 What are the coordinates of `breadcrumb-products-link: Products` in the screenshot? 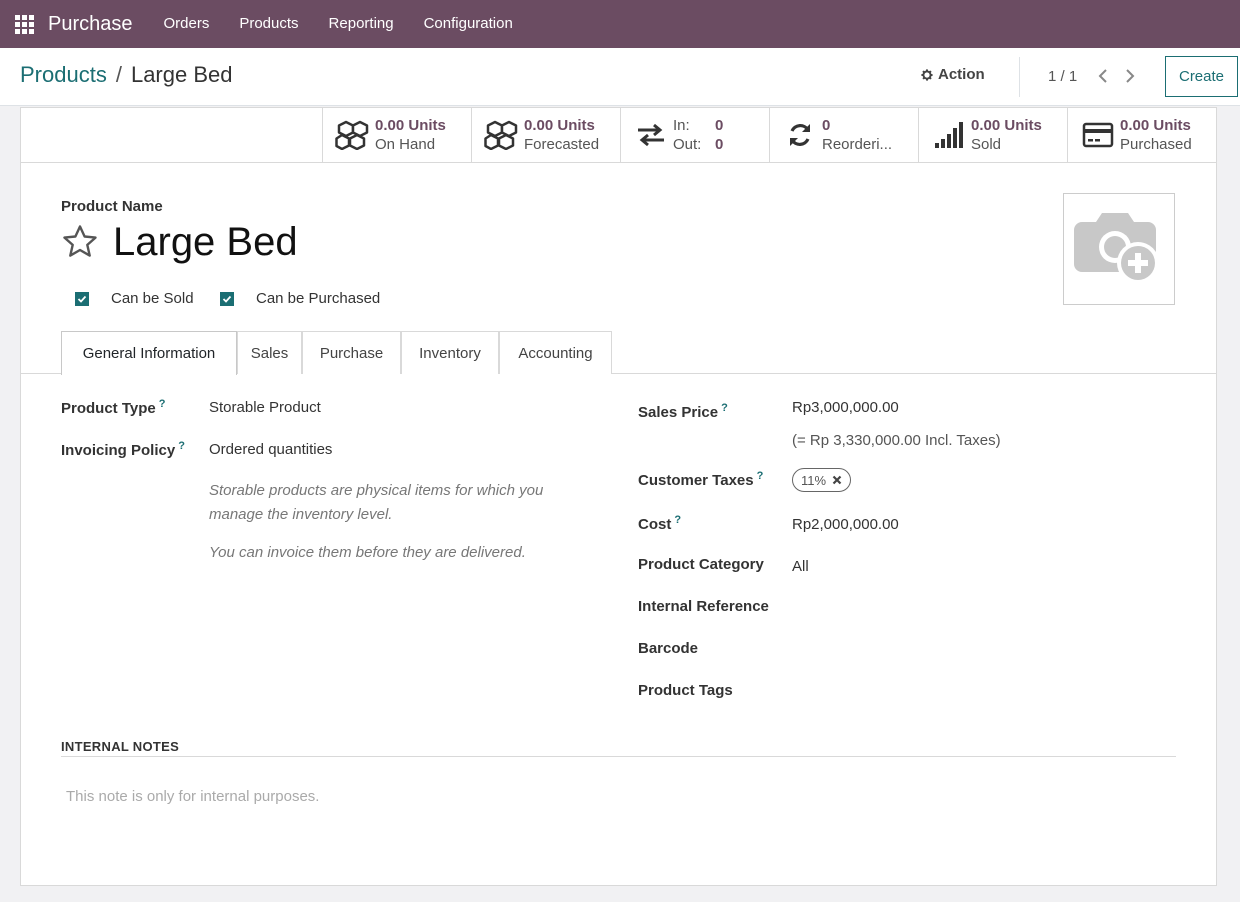 It's located at (63, 75).